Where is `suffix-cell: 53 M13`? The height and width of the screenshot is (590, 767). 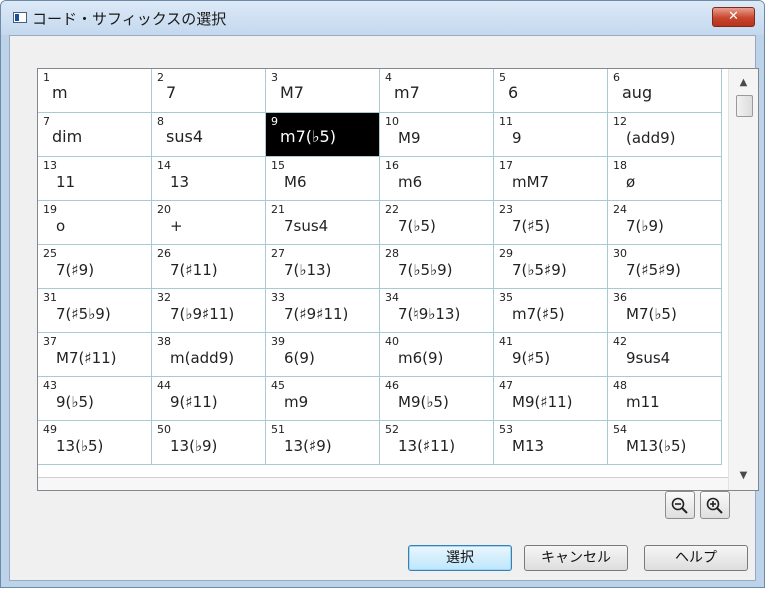 suffix-cell: 53 M13 is located at coordinates (551, 443).